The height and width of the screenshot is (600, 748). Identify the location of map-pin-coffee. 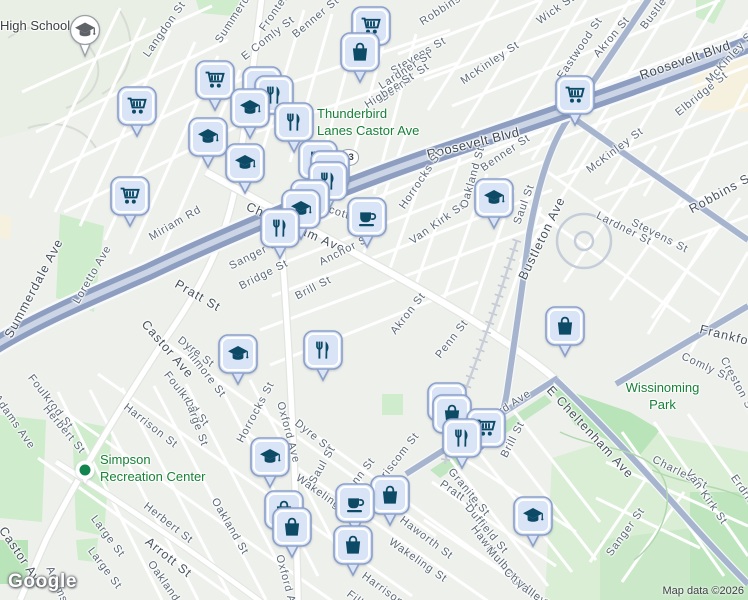
(367, 223).